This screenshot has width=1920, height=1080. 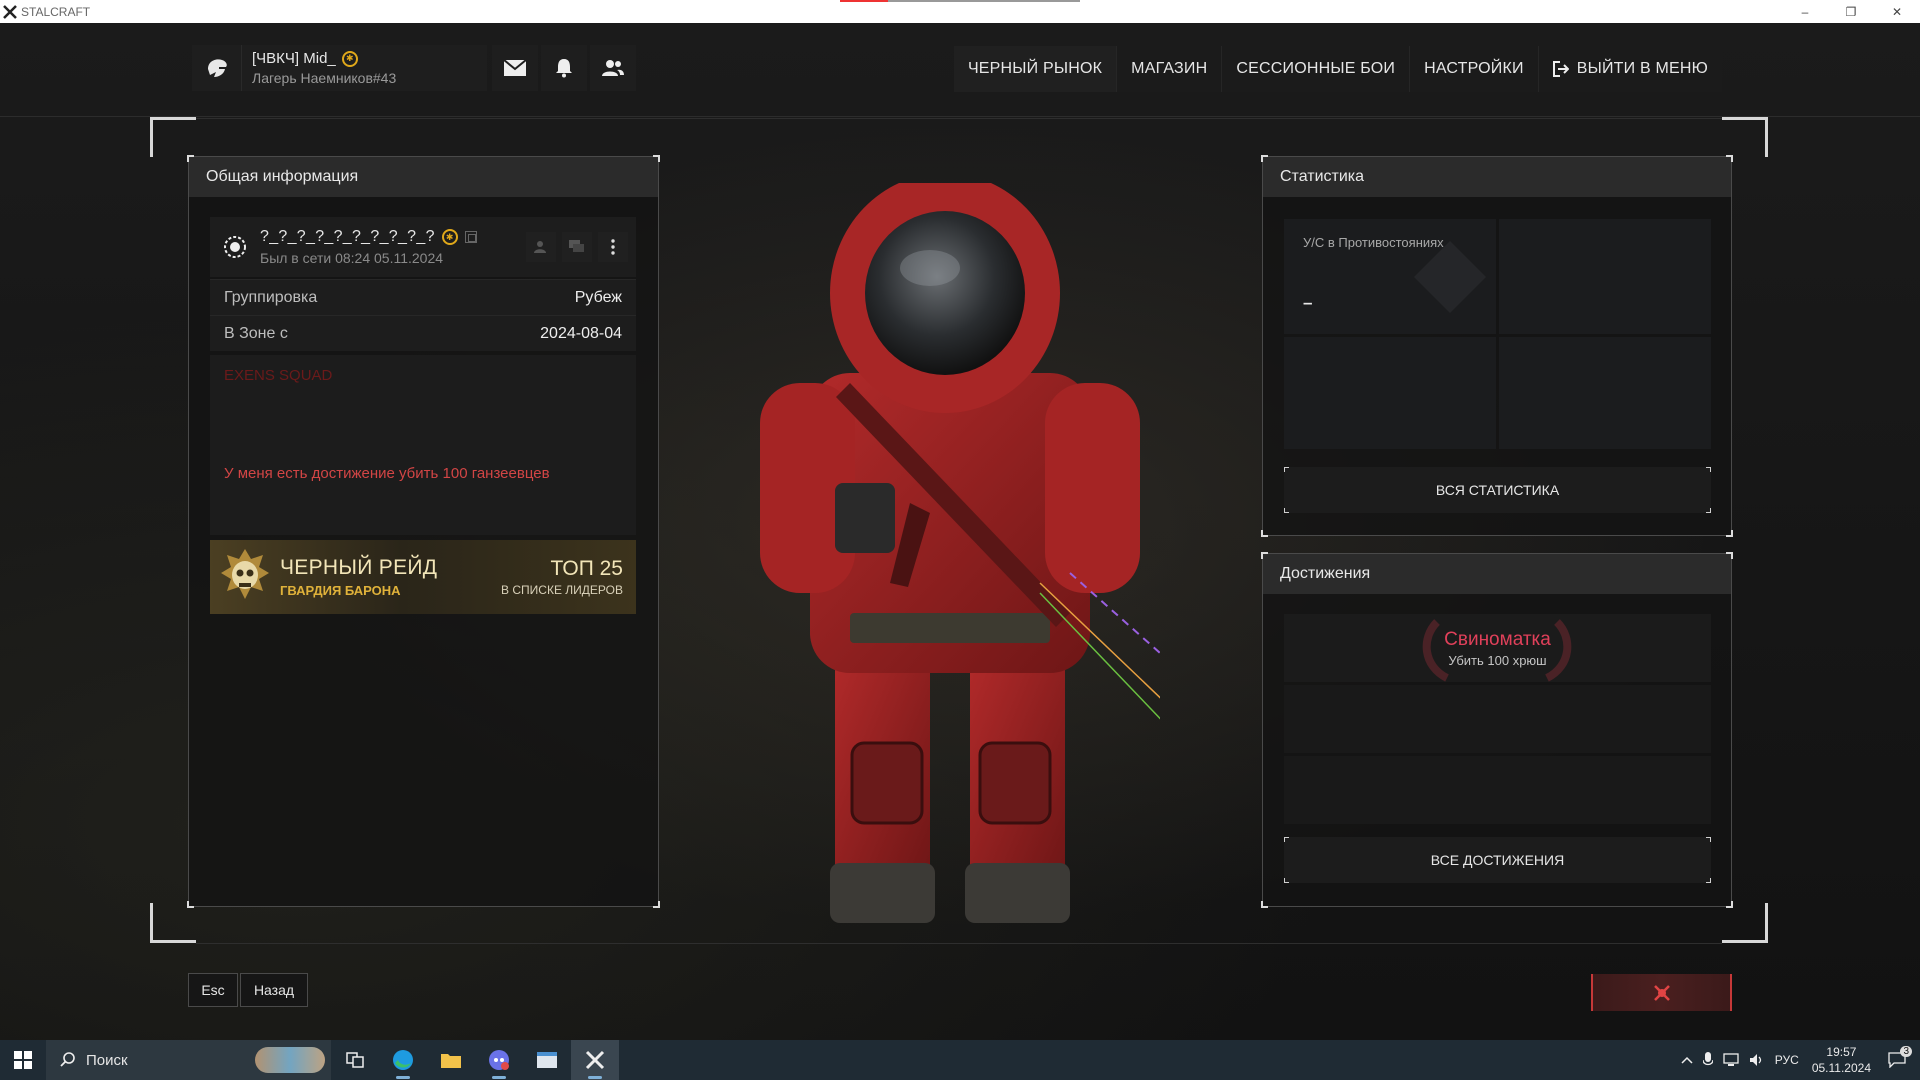 I want to click on search-highlight-image, so click(x=290, y=1060).